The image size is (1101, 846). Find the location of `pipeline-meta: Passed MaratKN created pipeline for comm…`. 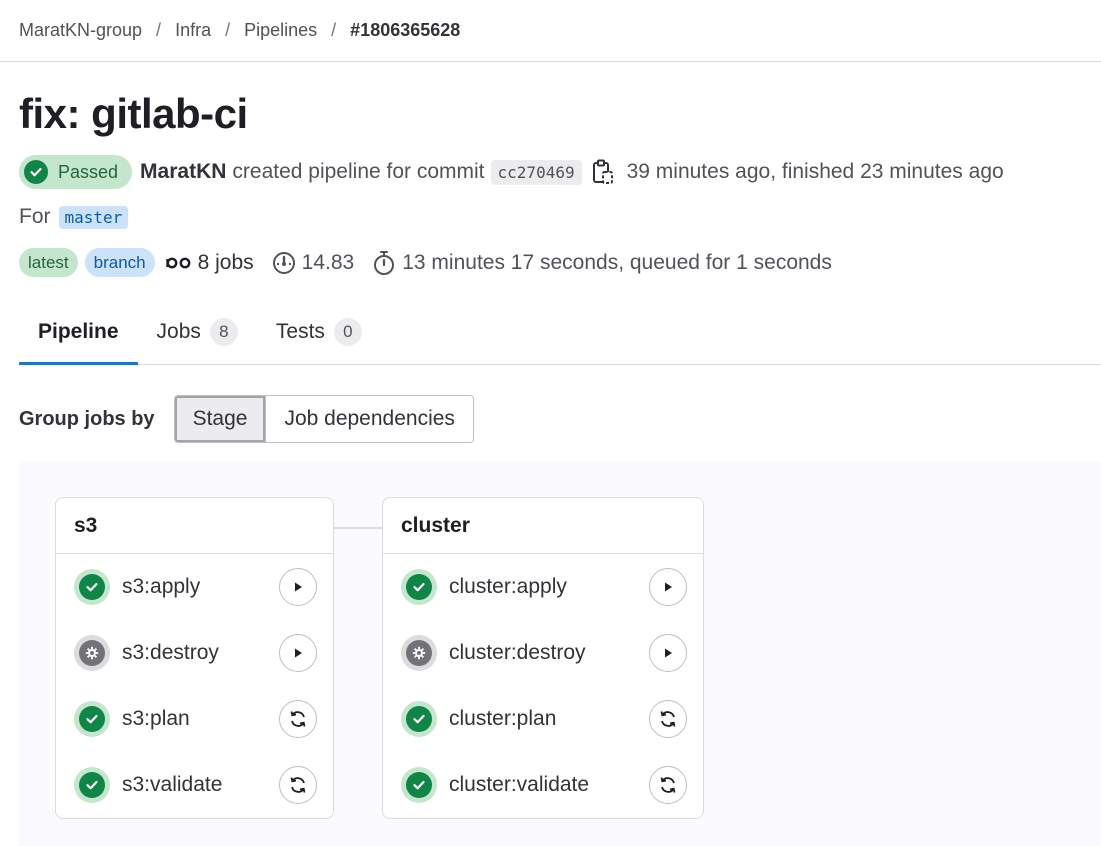

pipeline-meta: Passed MaratKN created pipeline for comm… is located at coordinates (511, 172).